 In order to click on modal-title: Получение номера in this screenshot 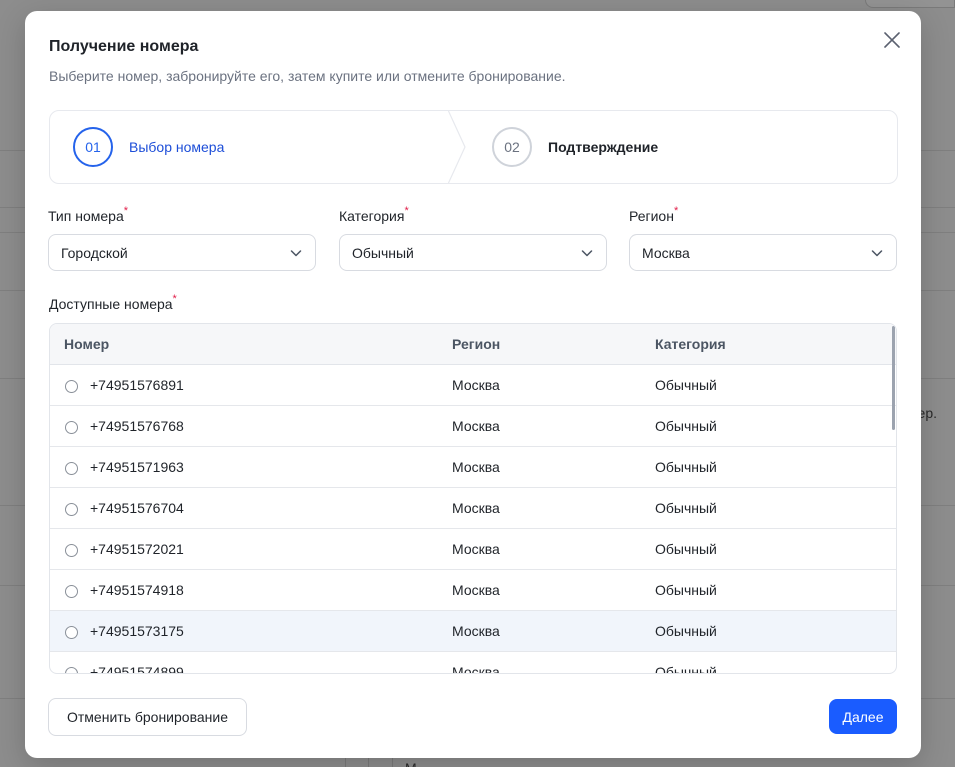, I will do `click(124, 46)`.